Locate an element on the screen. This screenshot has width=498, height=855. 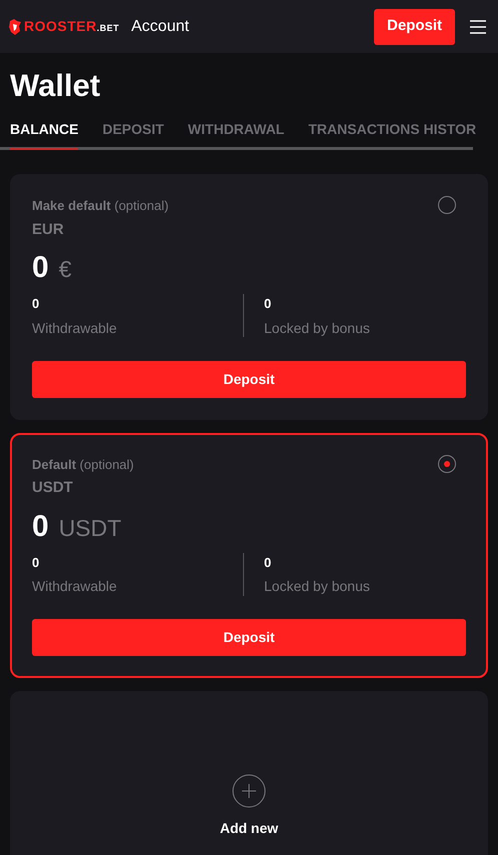
default-label: Default (optional) is located at coordinates (83, 465).